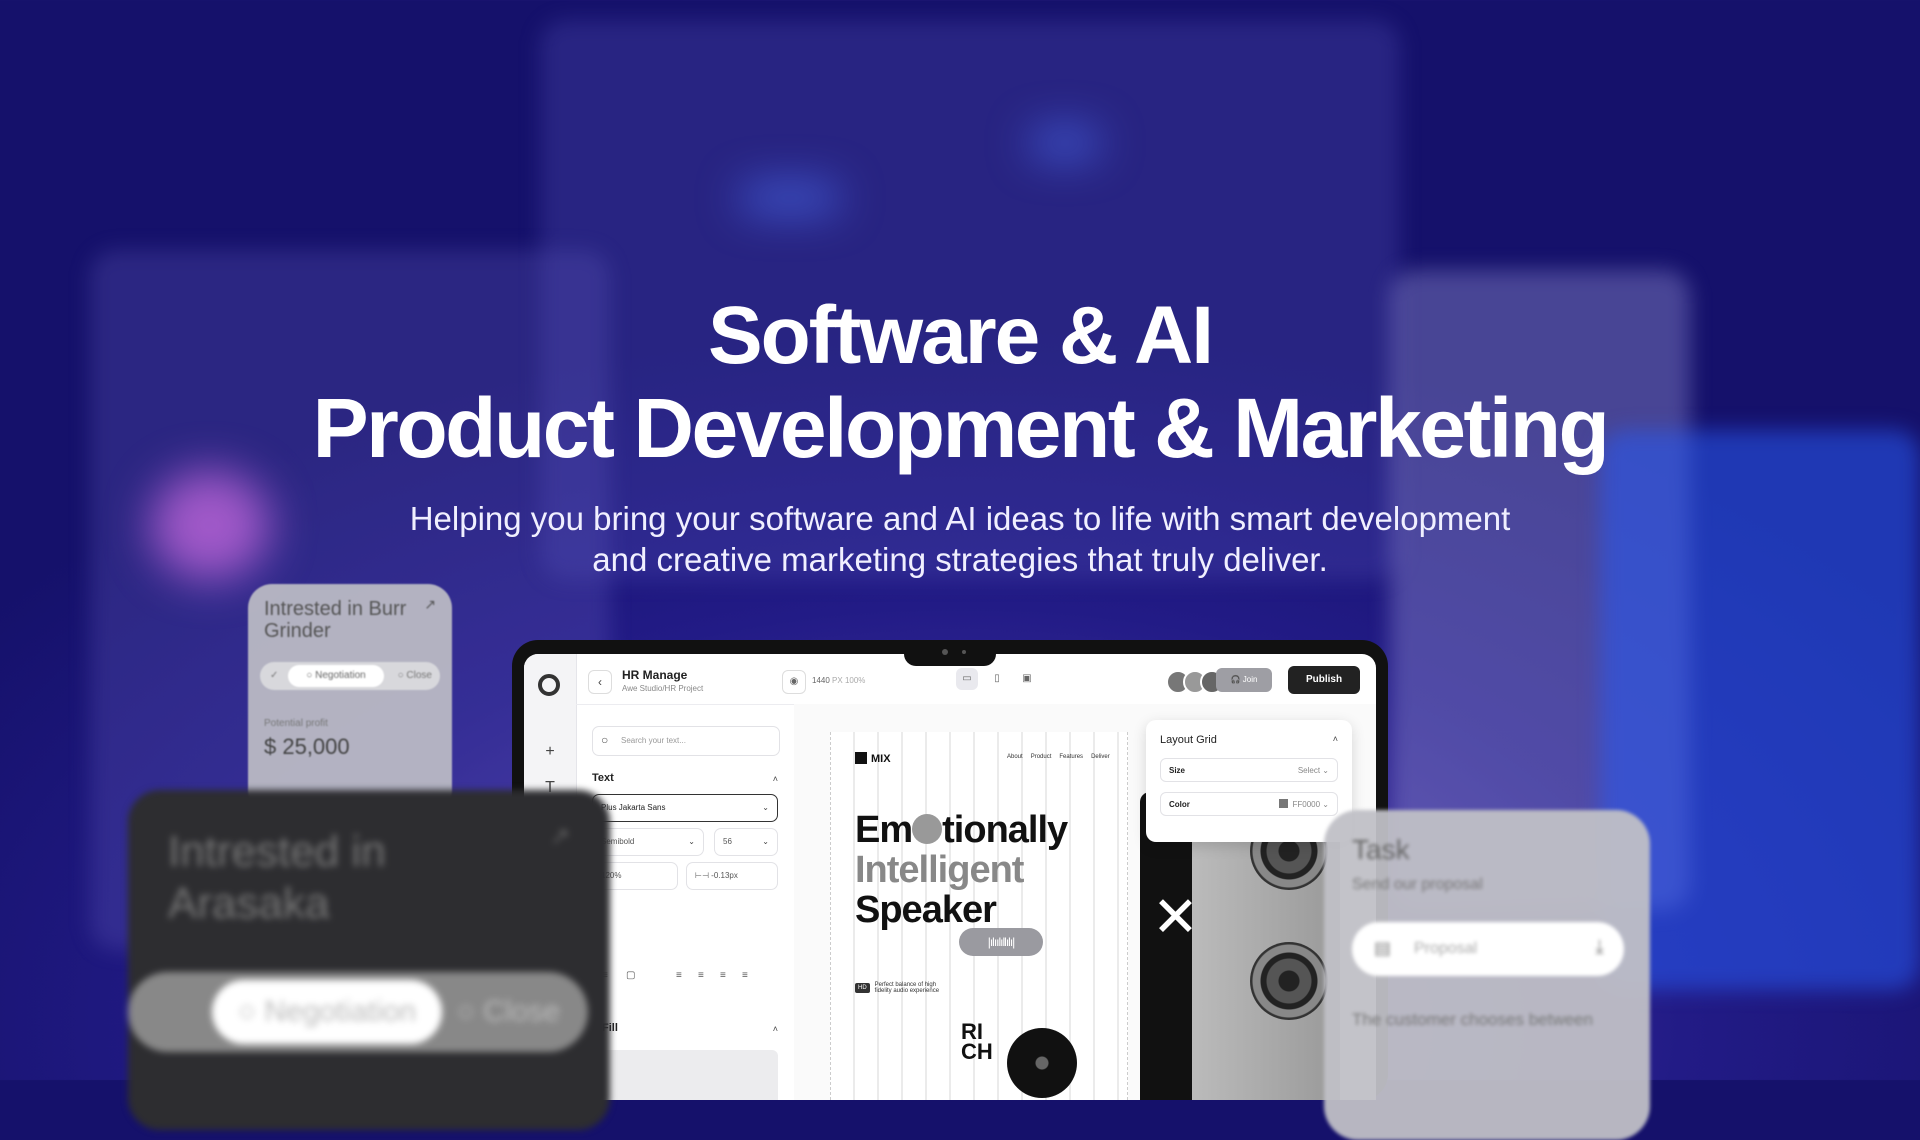  What do you see at coordinates (335, 620) in the screenshot?
I see `deal-title: Intrested in Burr Grinder` at bounding box center [335, 620].